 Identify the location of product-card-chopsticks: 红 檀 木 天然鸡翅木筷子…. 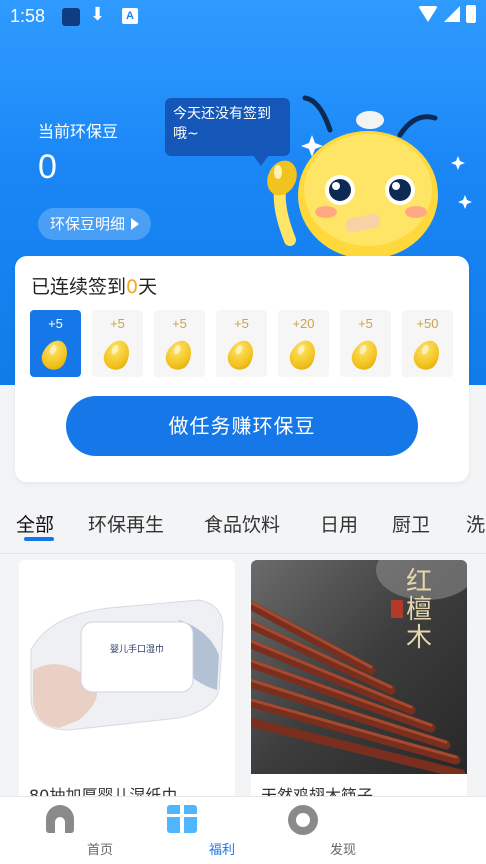
(359, 685).